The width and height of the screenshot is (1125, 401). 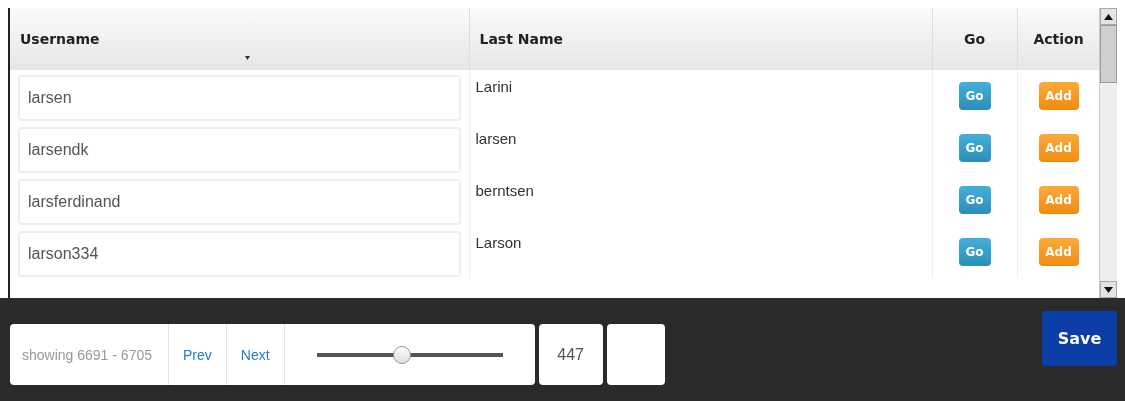 What do you see at coordinates (504, 190) in the screenshot?
I see `last-name-text: berntsen` at bounding box center [504, 190].